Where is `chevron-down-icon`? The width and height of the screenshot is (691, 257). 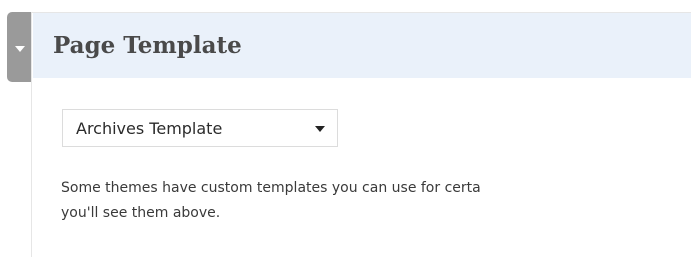 chevron-down-icon is located at coordinates (20, 49).